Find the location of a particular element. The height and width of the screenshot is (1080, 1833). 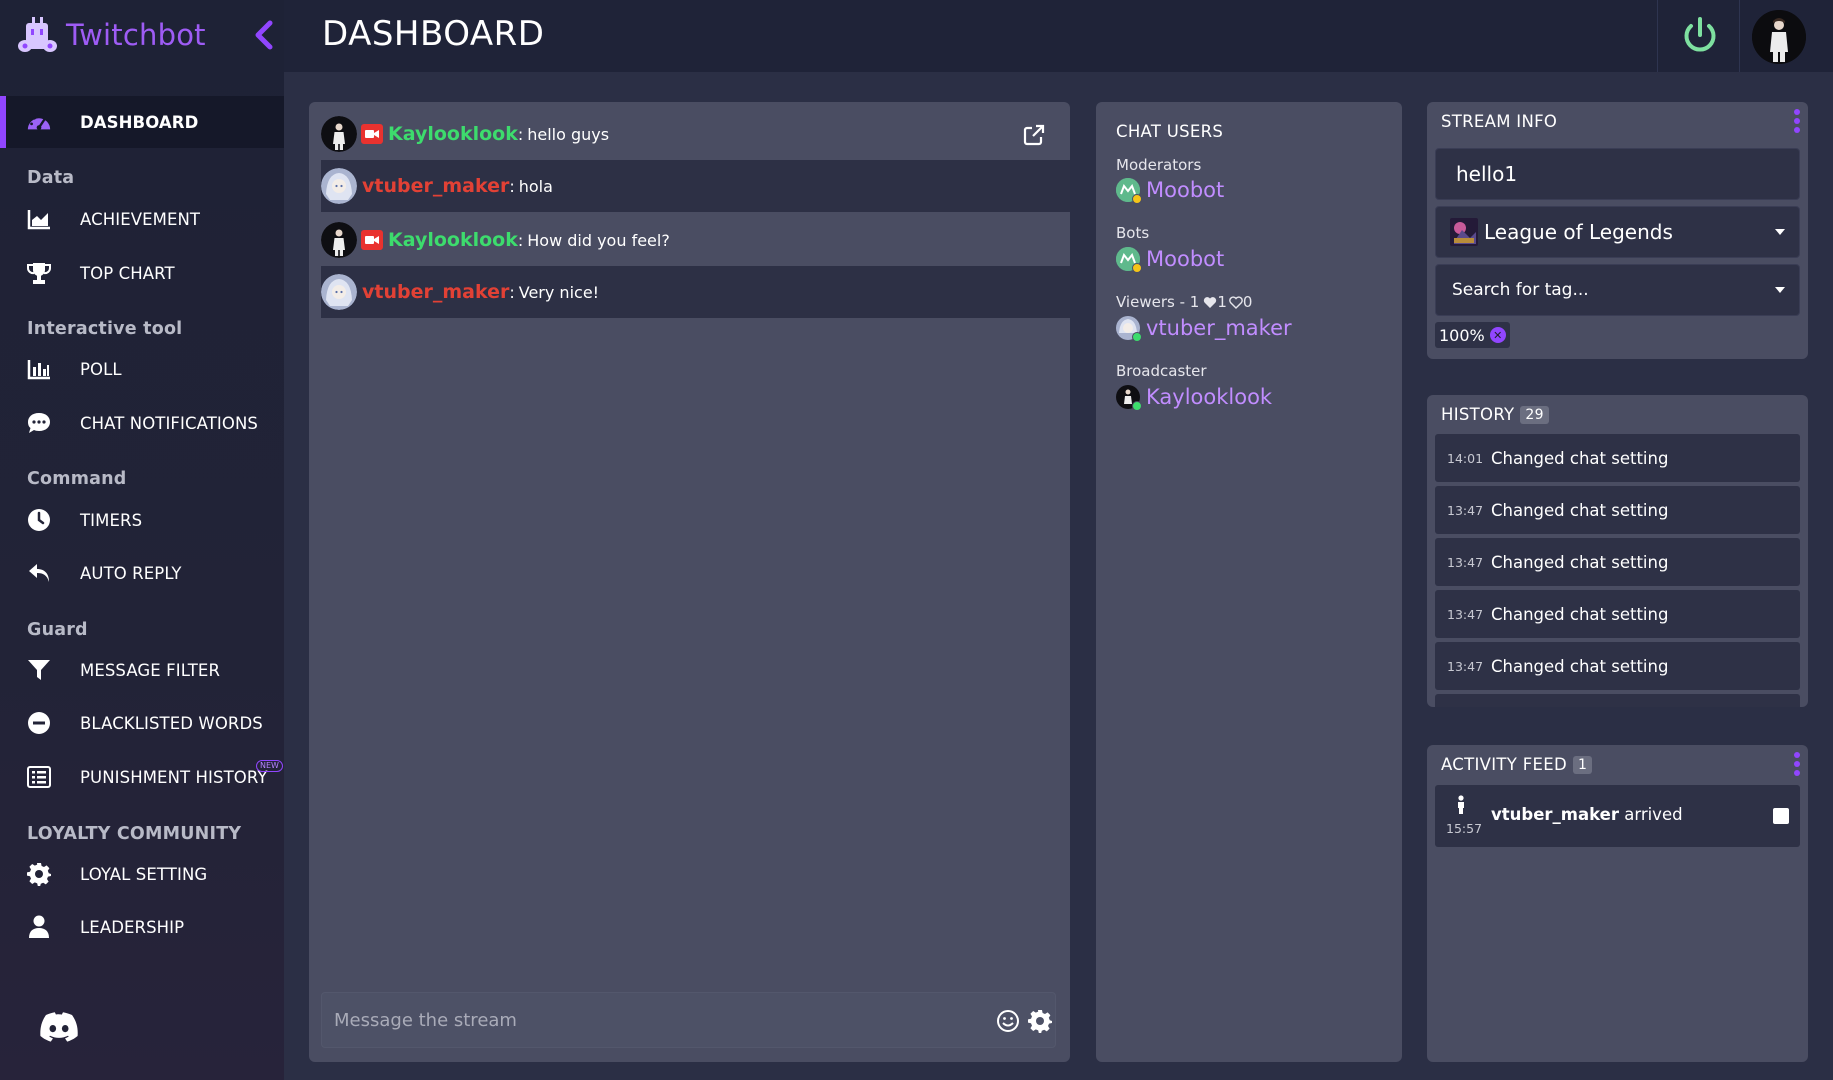

activity-item: 15:57 vtuber_maker arrived is located at coordinates (1617, 816).